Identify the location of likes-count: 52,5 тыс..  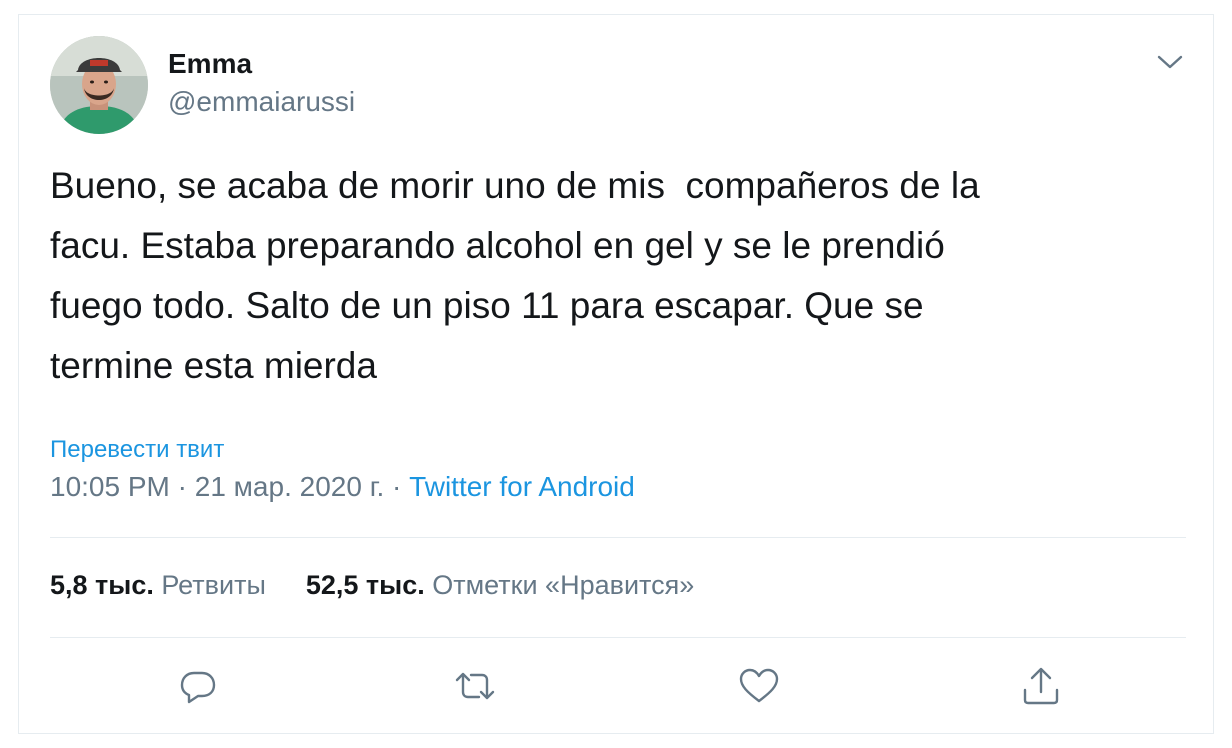
(365, 585).